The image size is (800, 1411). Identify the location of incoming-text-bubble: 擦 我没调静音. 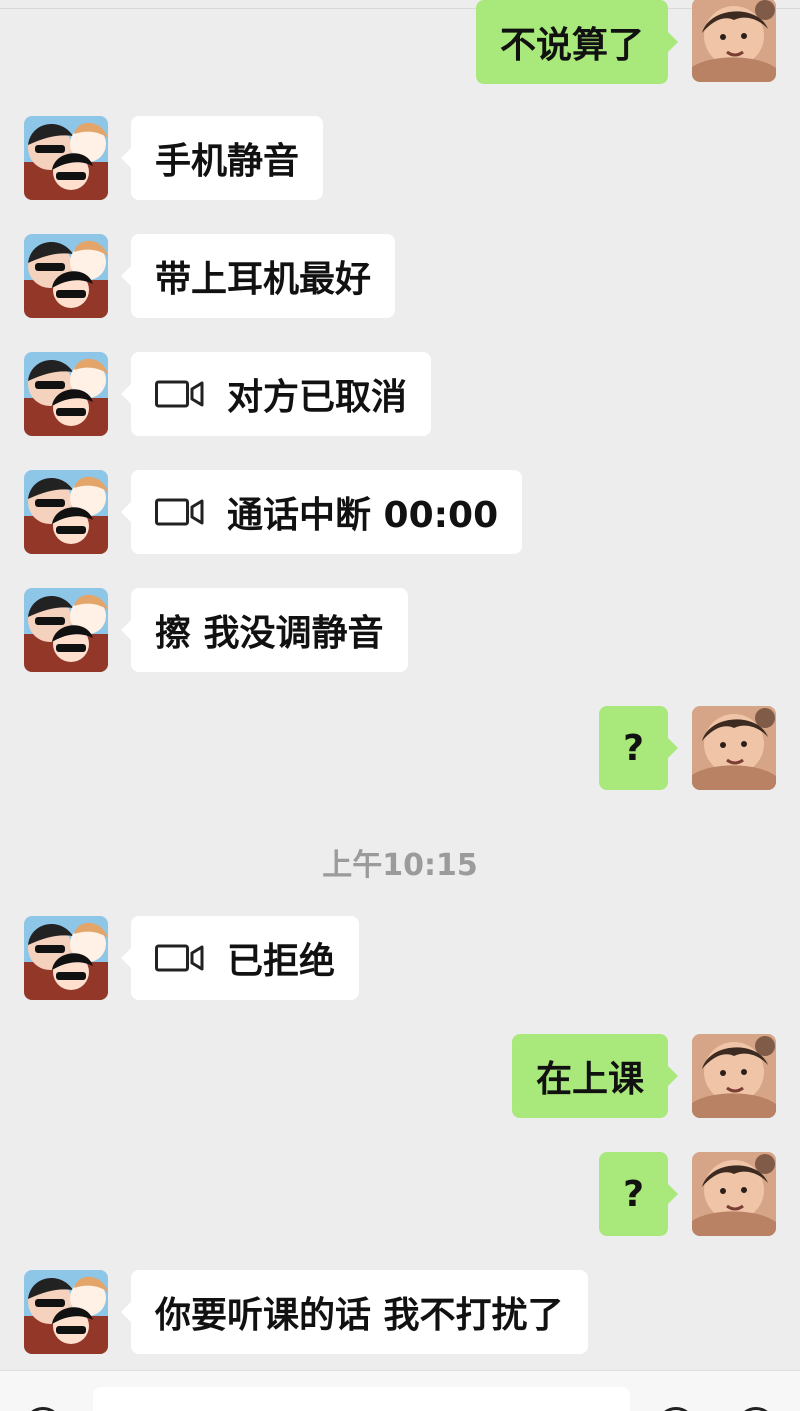
(264, 630).